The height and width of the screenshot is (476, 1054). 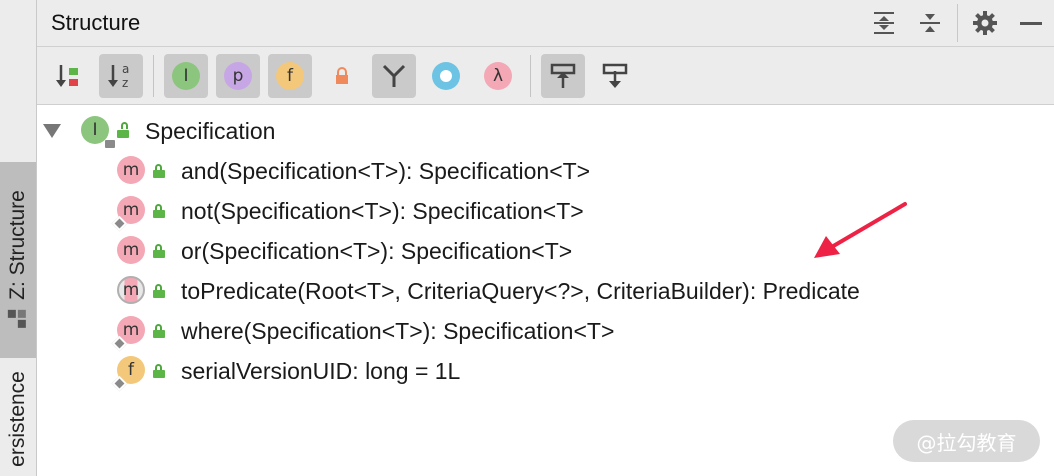 I want to click on anonymous-class-icon, so click(x=446, y=75).